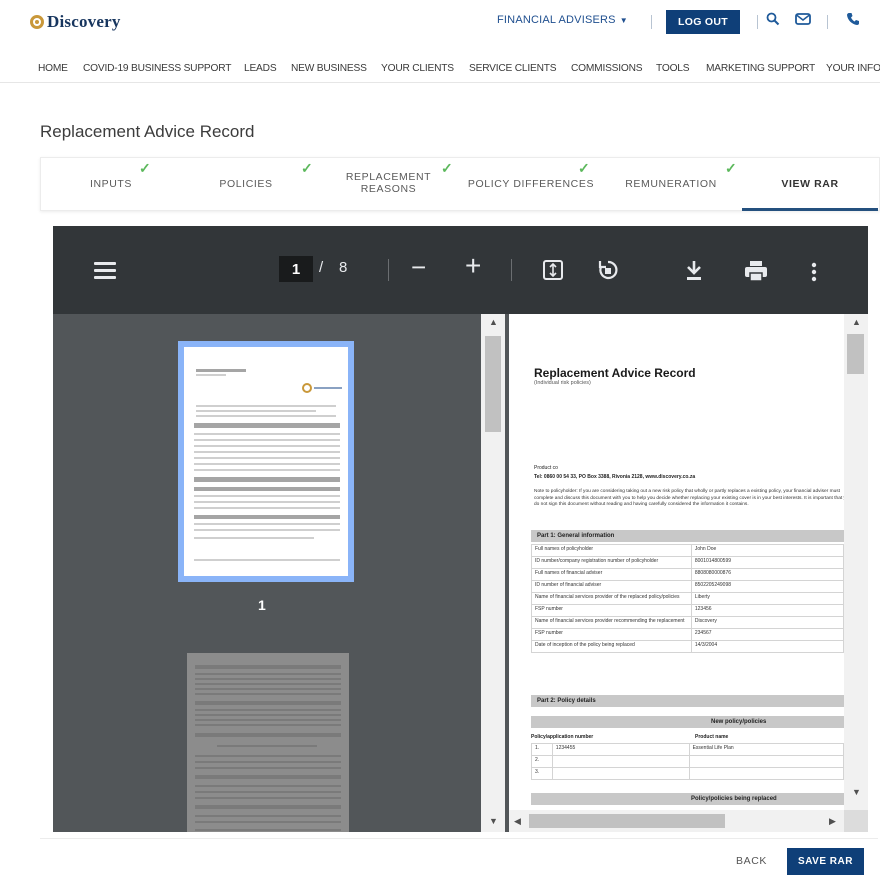 The height and width of the screenshot is (883, 880). Describe the element at coordinates (459, 860) in the screenshot. I see `footer-actions: BACK SAVE RAR` at that location.